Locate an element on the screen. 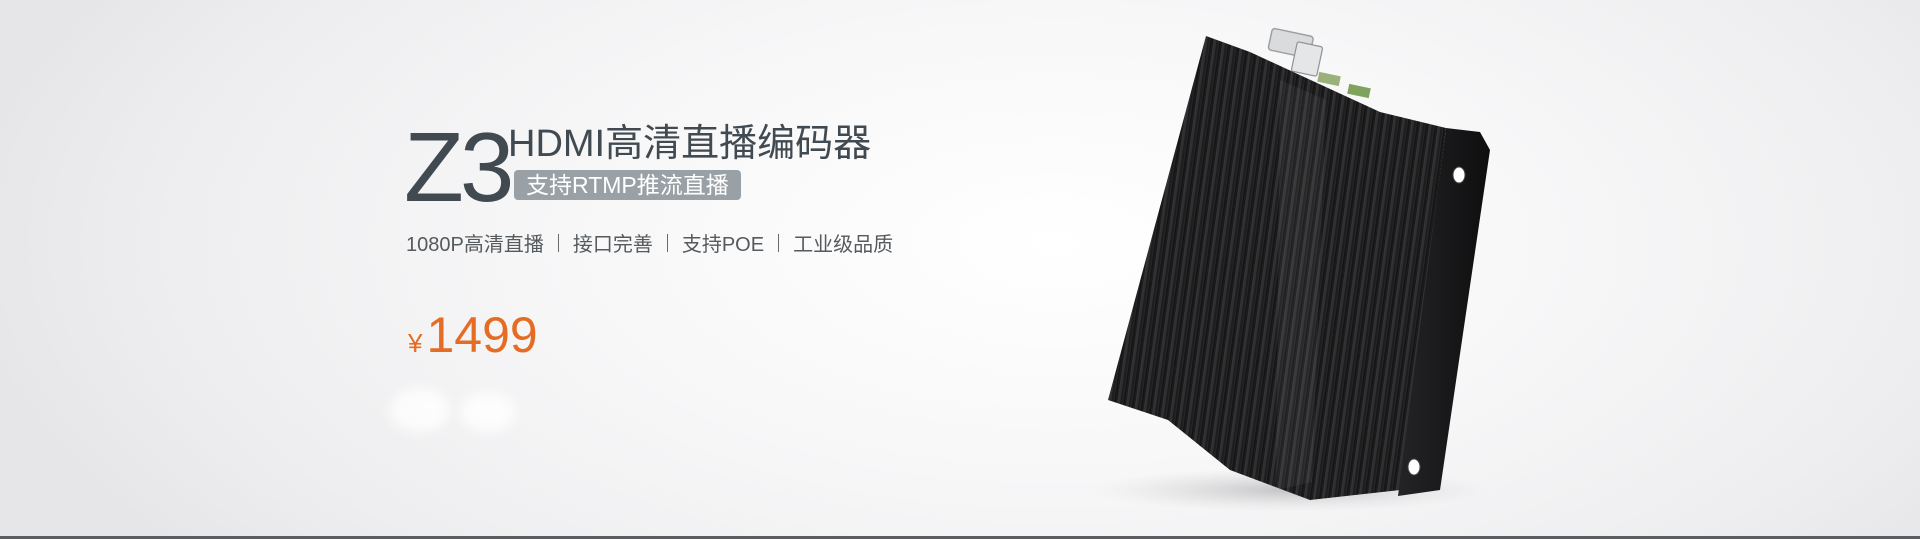 Image resolution: width=1920 pixels, height=539 pixels. feature-list: 1080P高清直播 接口完善 支持POE 工业级品质 is located at coordinates (649, 242).